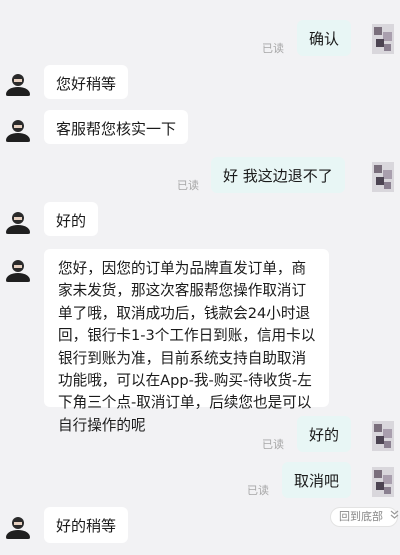 The height and width of the screenshot is (555, 400). I want to click on message-bubble-user: 取消吧, so click(317, 480).